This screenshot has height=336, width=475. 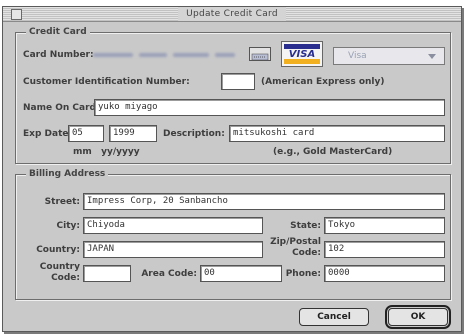 I want to click on country-label: Country:, so click(x=58, y=250).